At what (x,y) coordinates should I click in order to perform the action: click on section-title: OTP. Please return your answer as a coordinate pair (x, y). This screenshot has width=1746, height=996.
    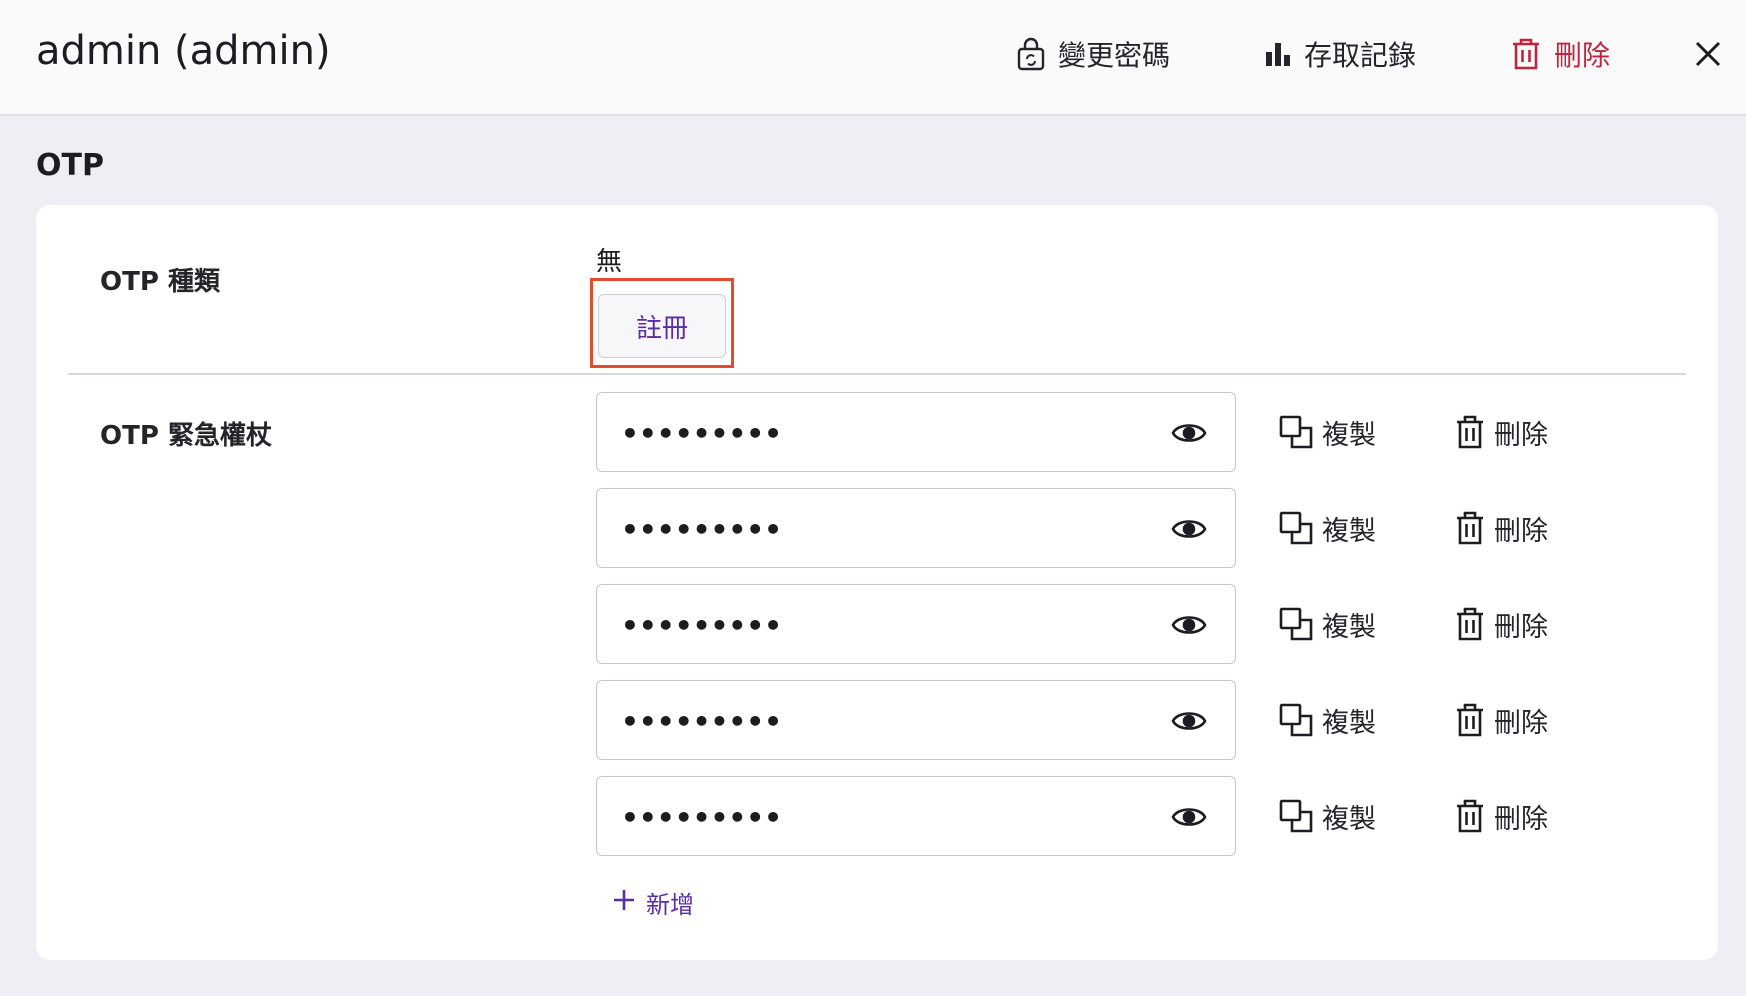
    Looking at the image, I should click on (70, 165).